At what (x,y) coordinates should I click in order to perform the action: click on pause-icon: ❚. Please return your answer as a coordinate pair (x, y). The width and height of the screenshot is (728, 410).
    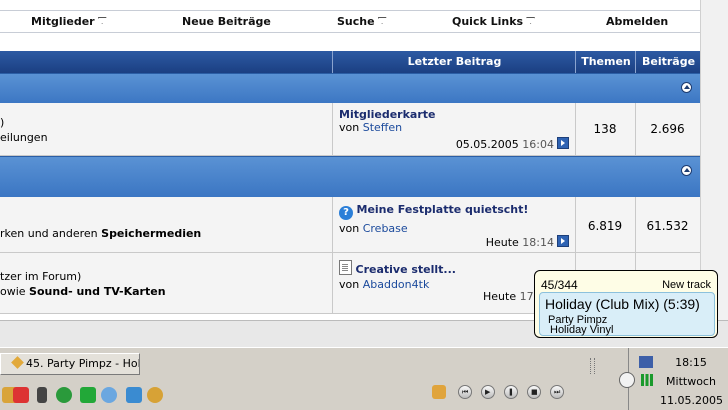
    Looking at the image, I should click on (511, 392).